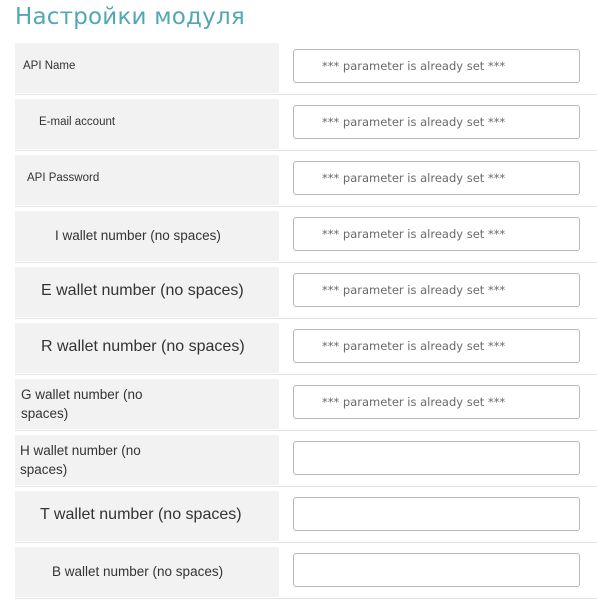 This screenshot has width=597, height=605. I want to click on setting-row-t-wallet: T wallet number (no spaces), so click(306, 519).